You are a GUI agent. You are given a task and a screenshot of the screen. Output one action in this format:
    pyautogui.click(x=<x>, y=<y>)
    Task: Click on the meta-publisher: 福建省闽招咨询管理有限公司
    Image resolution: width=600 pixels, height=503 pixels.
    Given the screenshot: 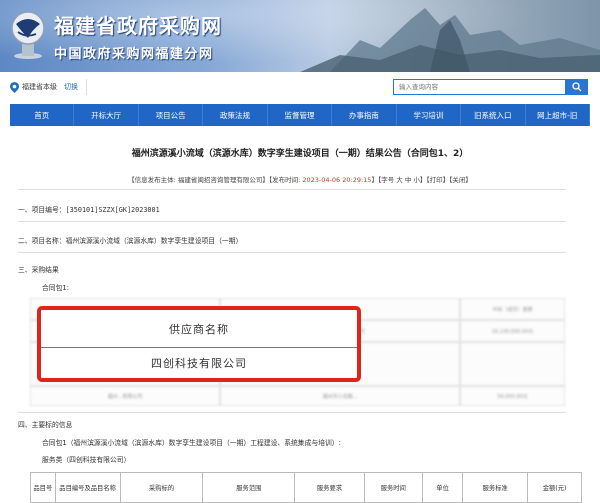 What is the action you would take?
    pyautogui.click(x=220, y=180)
    